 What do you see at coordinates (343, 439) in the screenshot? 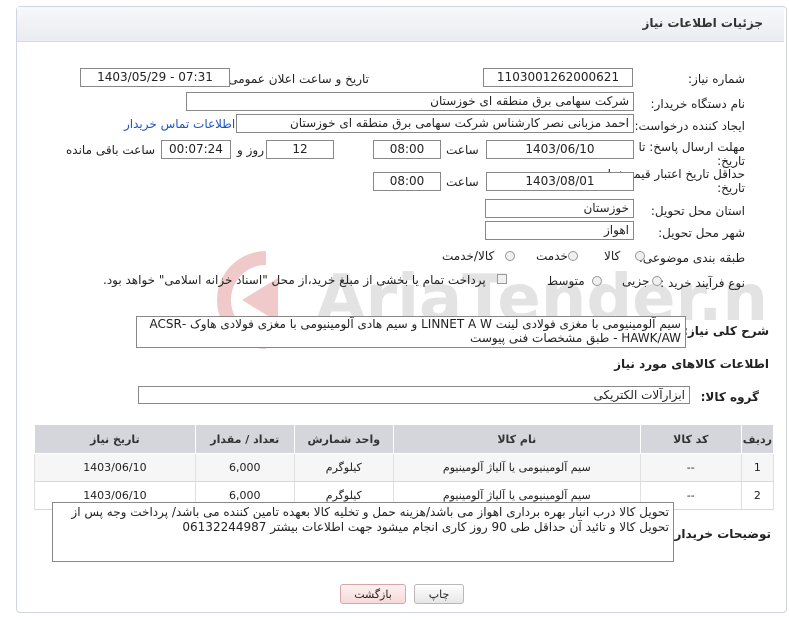
I see `col-unit: واحد شمارش` at bounding box center [343, 439].